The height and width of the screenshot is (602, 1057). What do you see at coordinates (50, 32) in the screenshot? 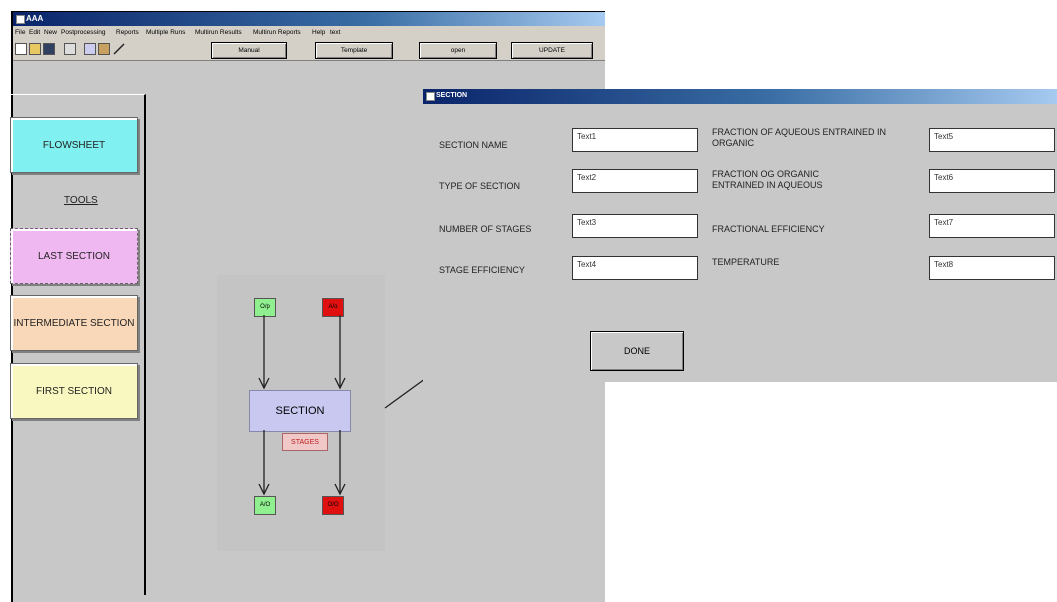
I see `menu-new: New` at bounding box center [50, 32].